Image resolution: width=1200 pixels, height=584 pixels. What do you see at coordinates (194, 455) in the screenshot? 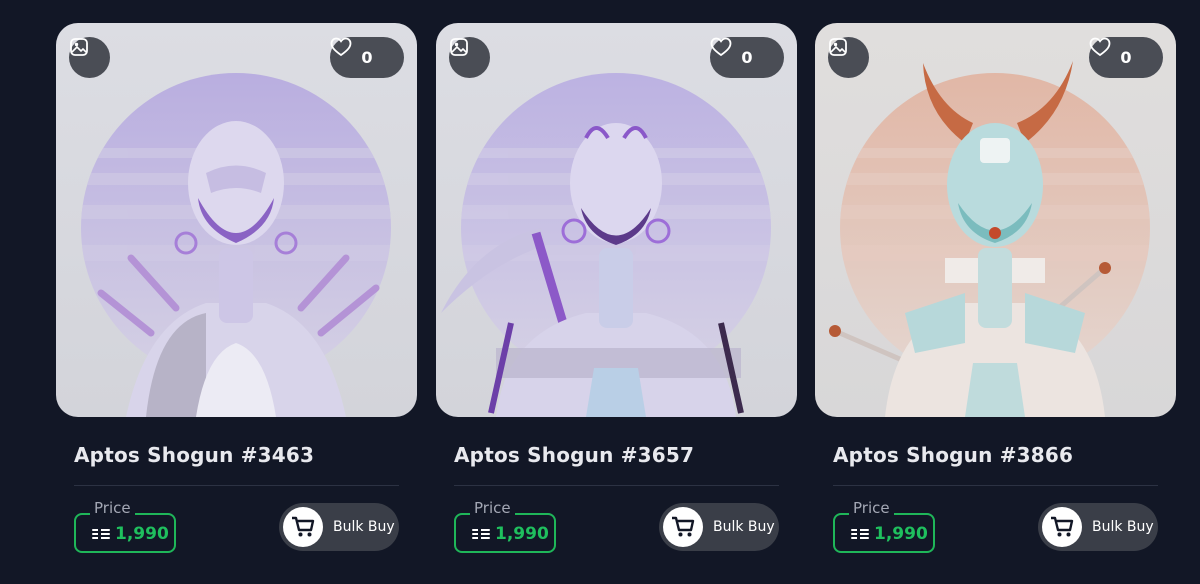
I see `nft-title: Aptos Shogun #3463` at bounding box center [194, 455].